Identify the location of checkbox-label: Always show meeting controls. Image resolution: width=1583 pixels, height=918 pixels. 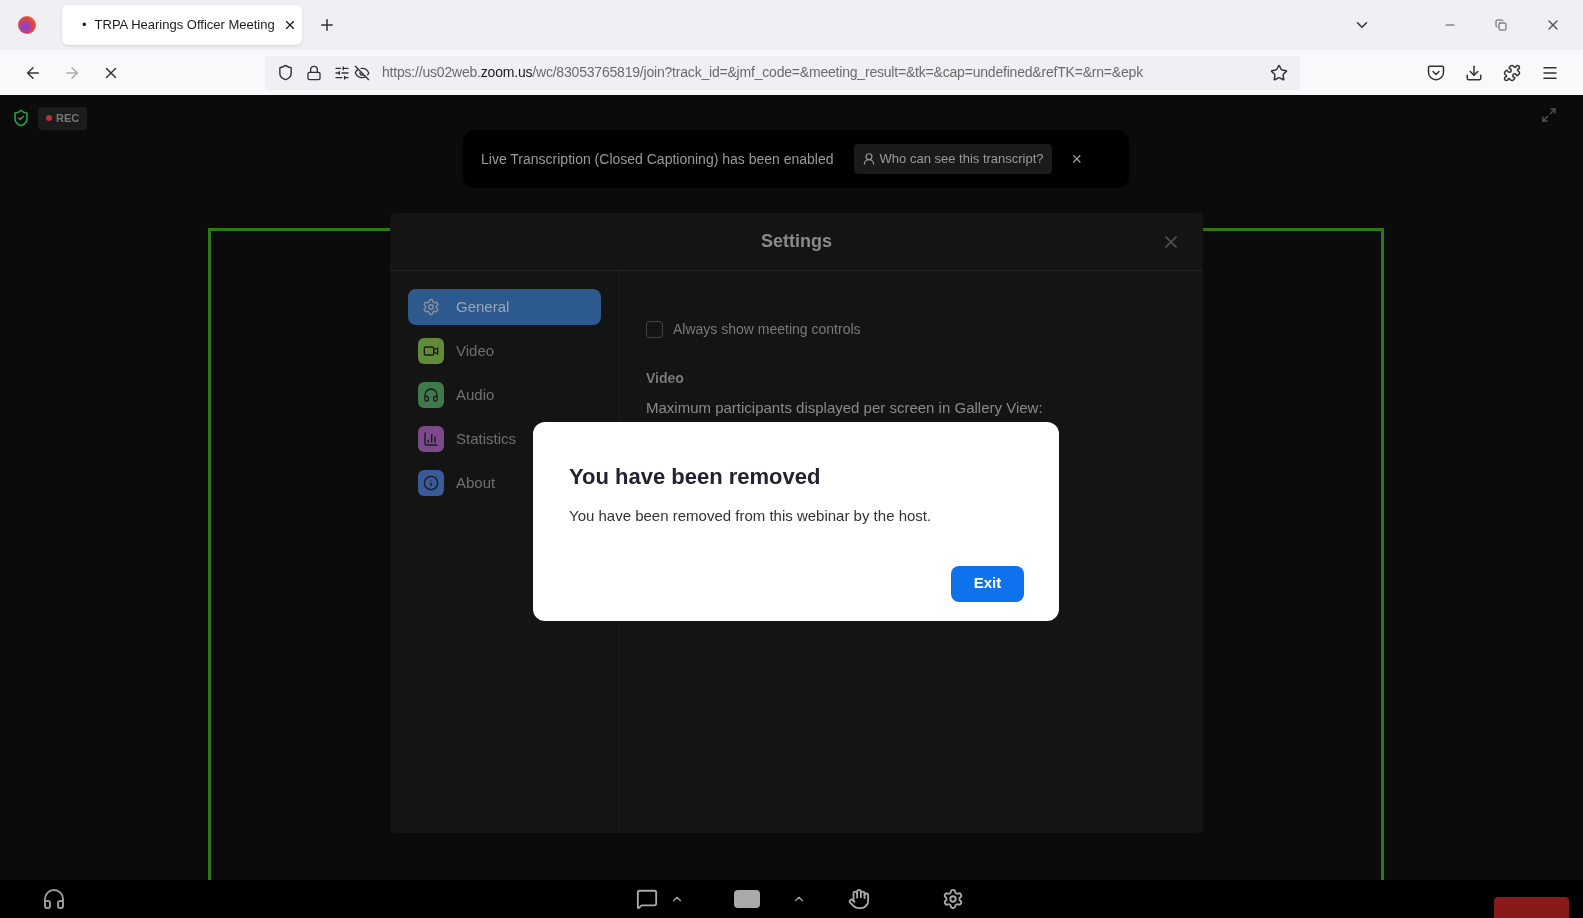
(767, 329).